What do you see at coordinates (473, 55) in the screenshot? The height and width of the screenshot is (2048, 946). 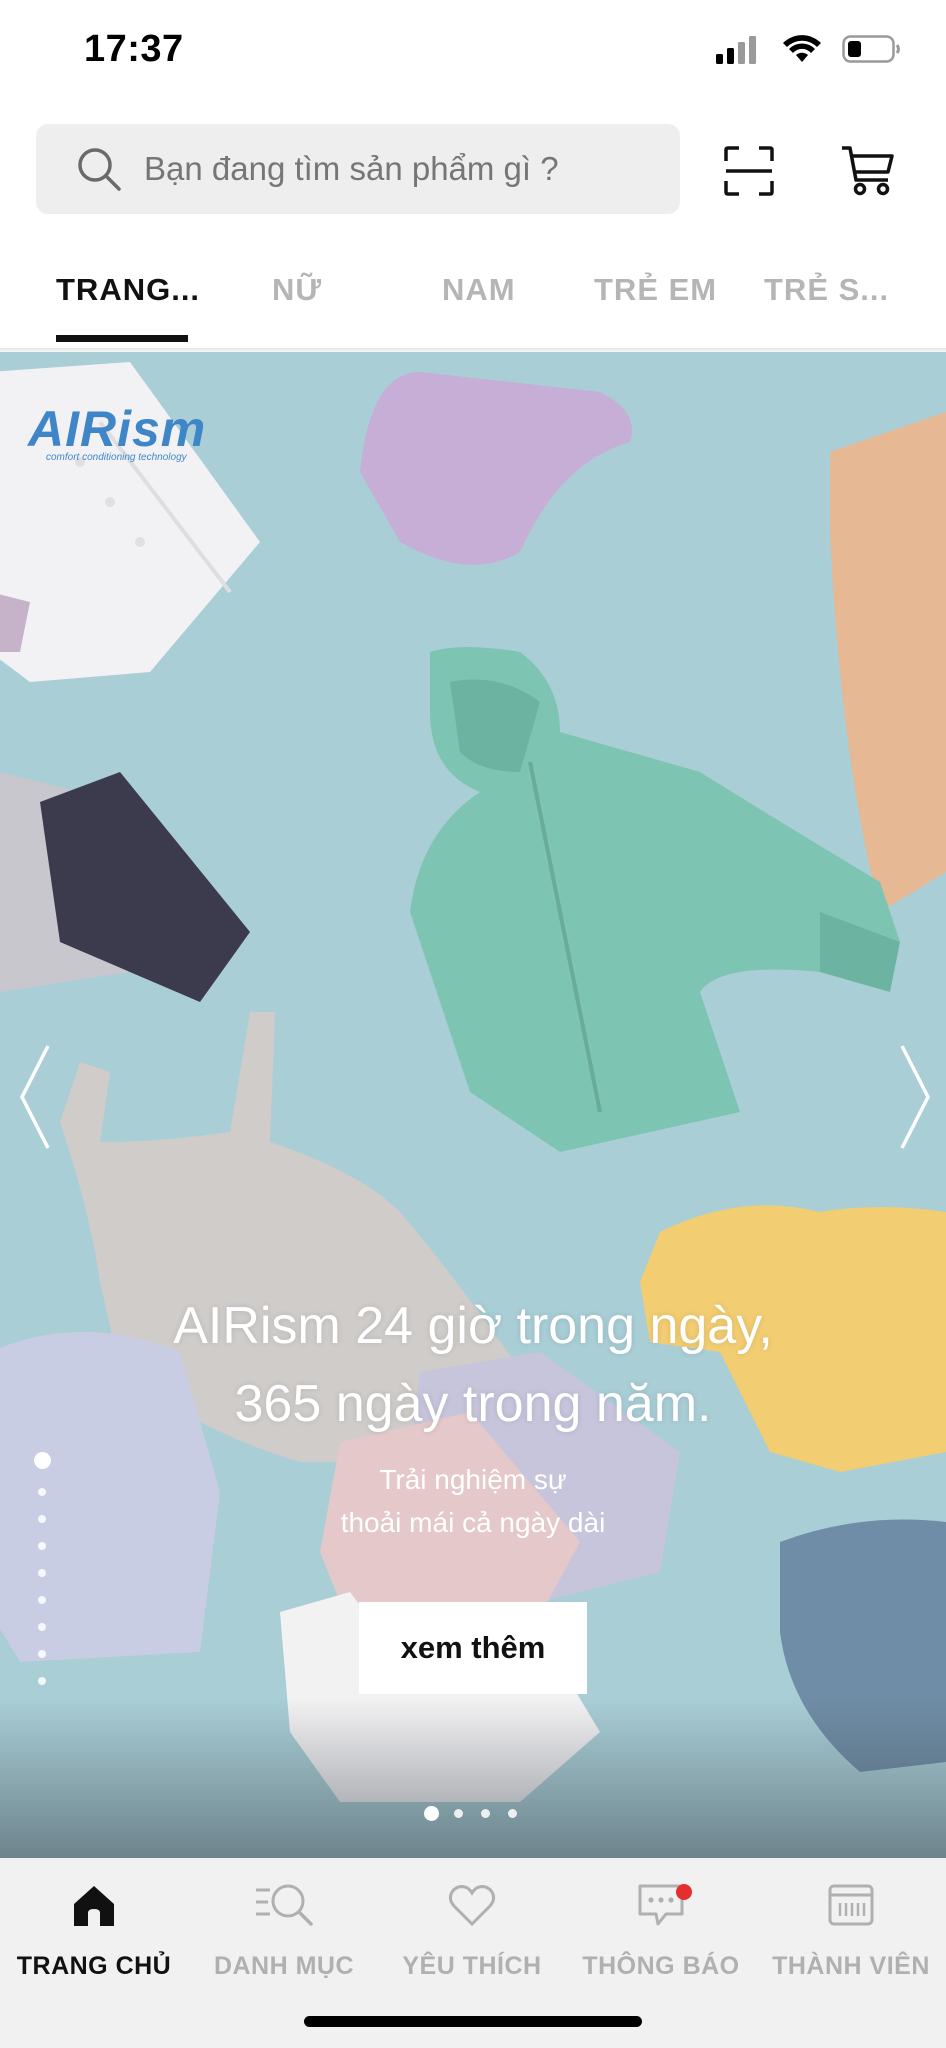 I see `status-bar: 17:37` at bounding box center [473, 55].